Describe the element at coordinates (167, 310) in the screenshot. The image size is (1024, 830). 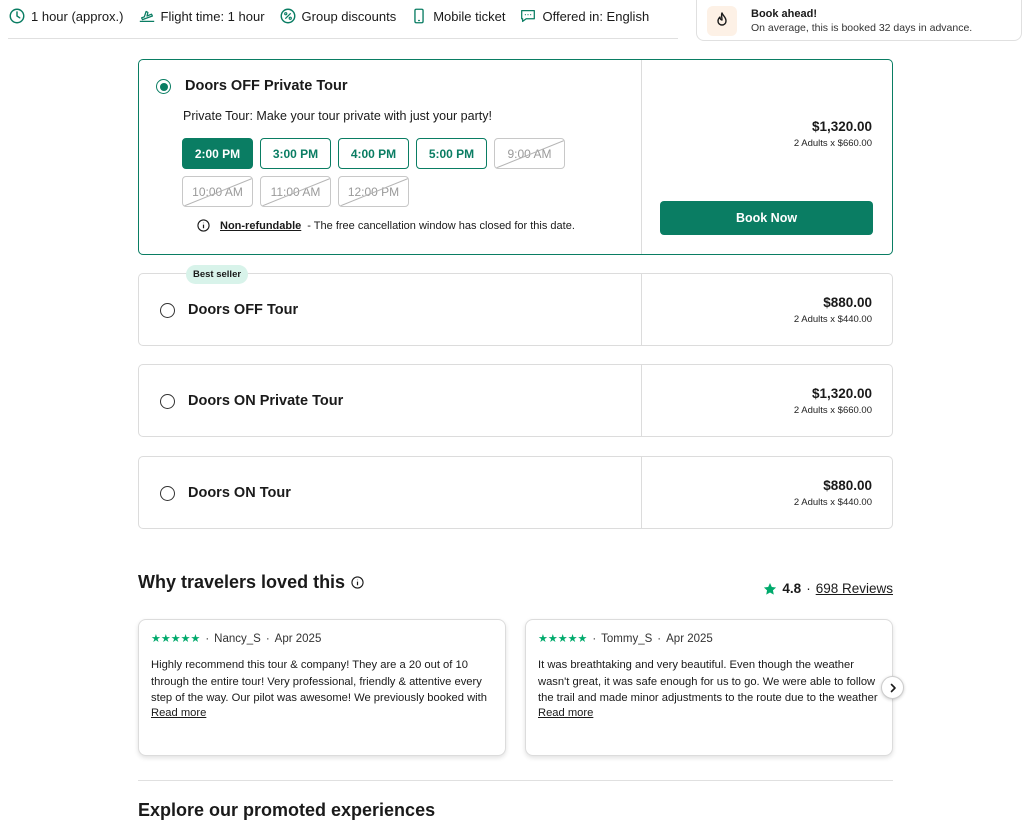
I see `radio-doors-off` at that location.